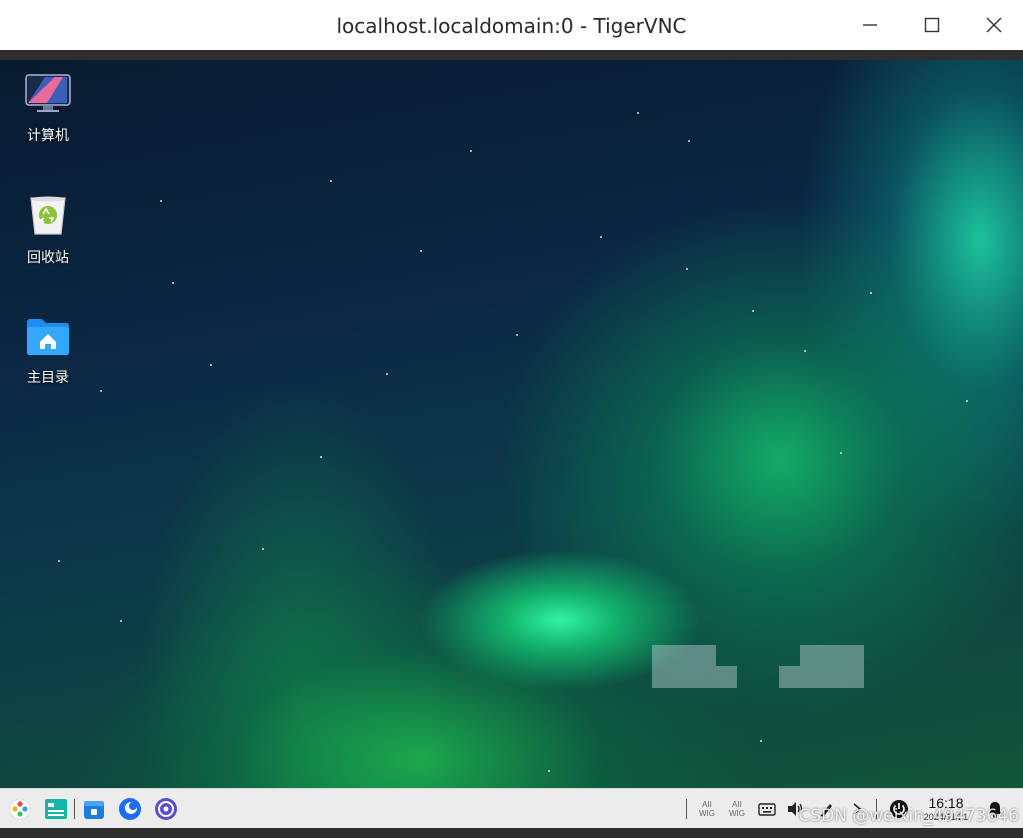 Image resolution: width=1023 pixels, height=838 pixels. I want to click on close-icon, so click(994, 25).